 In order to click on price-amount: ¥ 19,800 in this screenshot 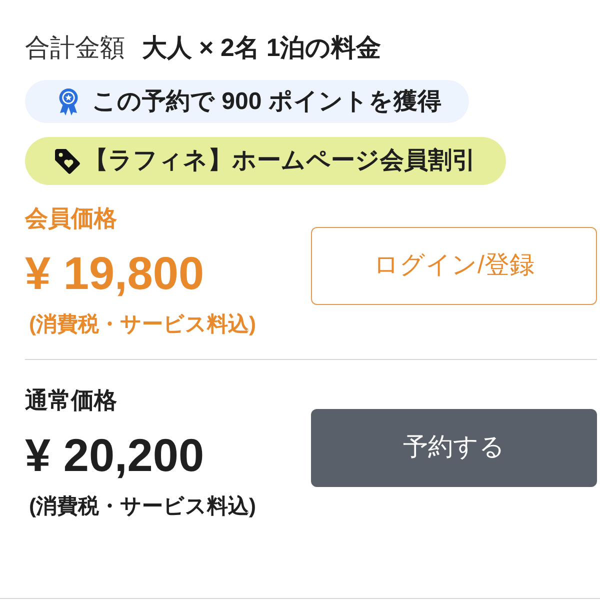, I will do `click(114, 273)`.